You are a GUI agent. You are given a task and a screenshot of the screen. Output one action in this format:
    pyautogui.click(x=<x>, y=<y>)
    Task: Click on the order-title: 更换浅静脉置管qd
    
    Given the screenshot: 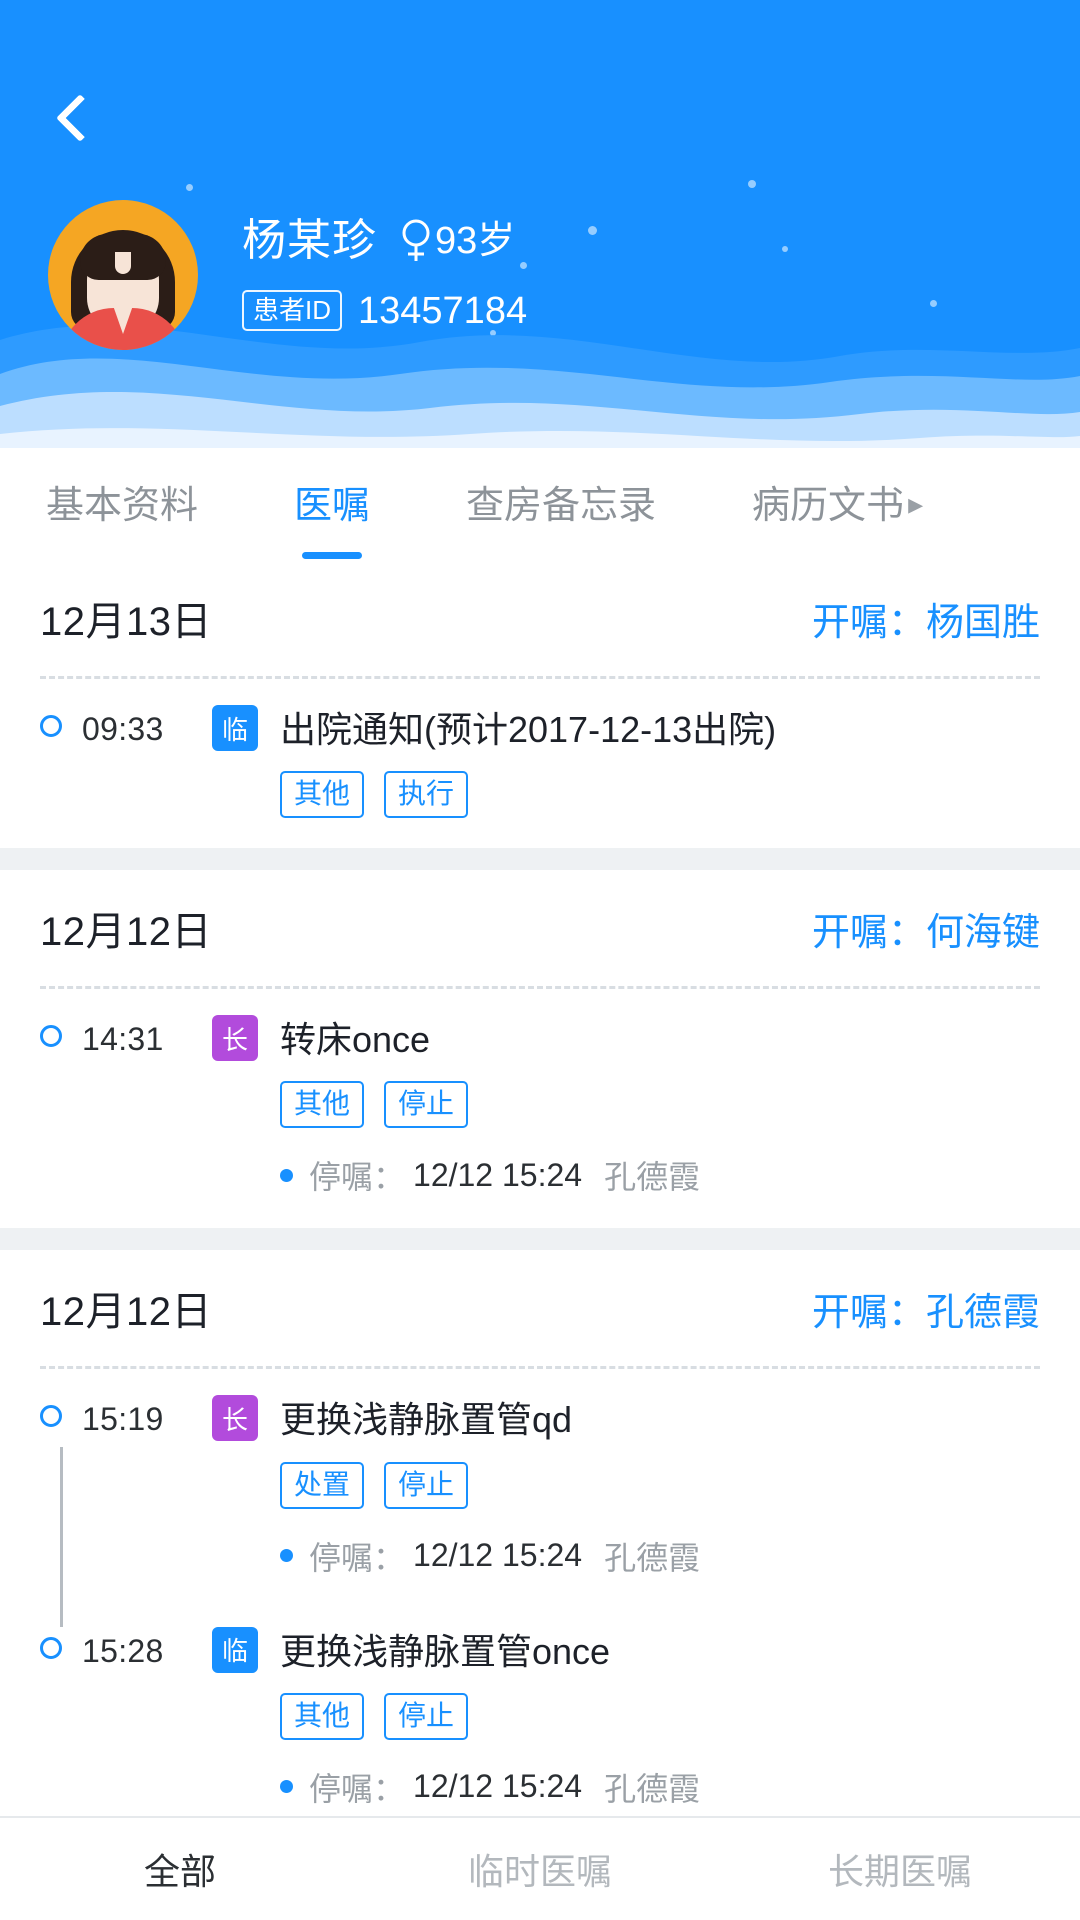 What is the action you would take?
    pyautogui.click(x=426, y=1420)
    